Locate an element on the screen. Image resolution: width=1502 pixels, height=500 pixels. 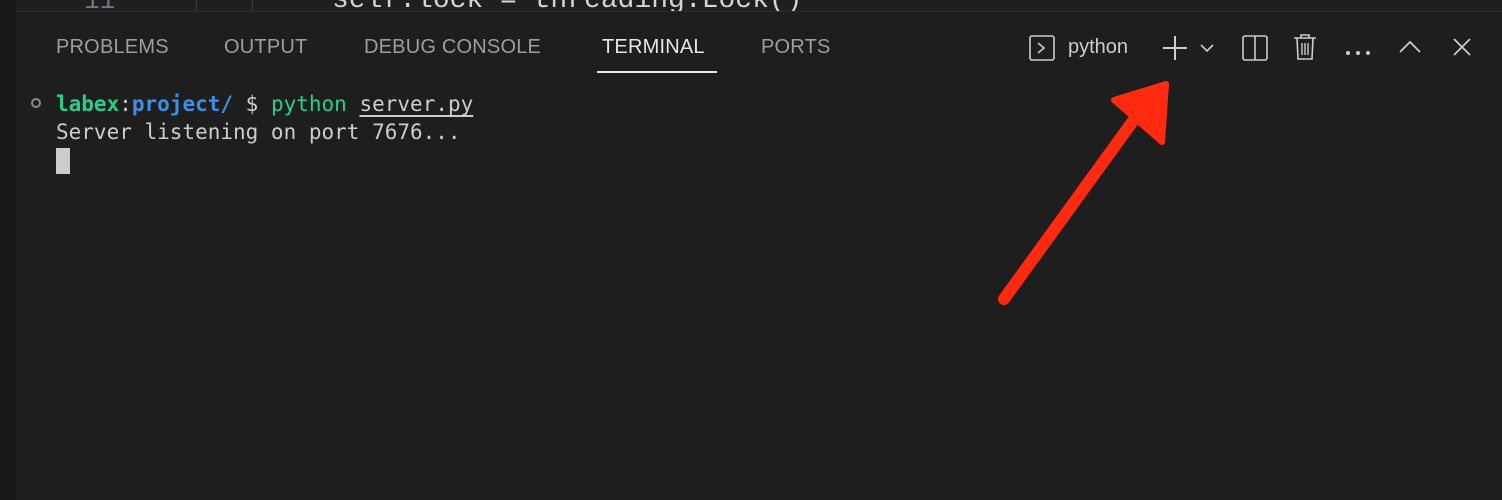
editor-remnant: 11 self.lock = threading.Lock() is located at coordinates (759, 5).